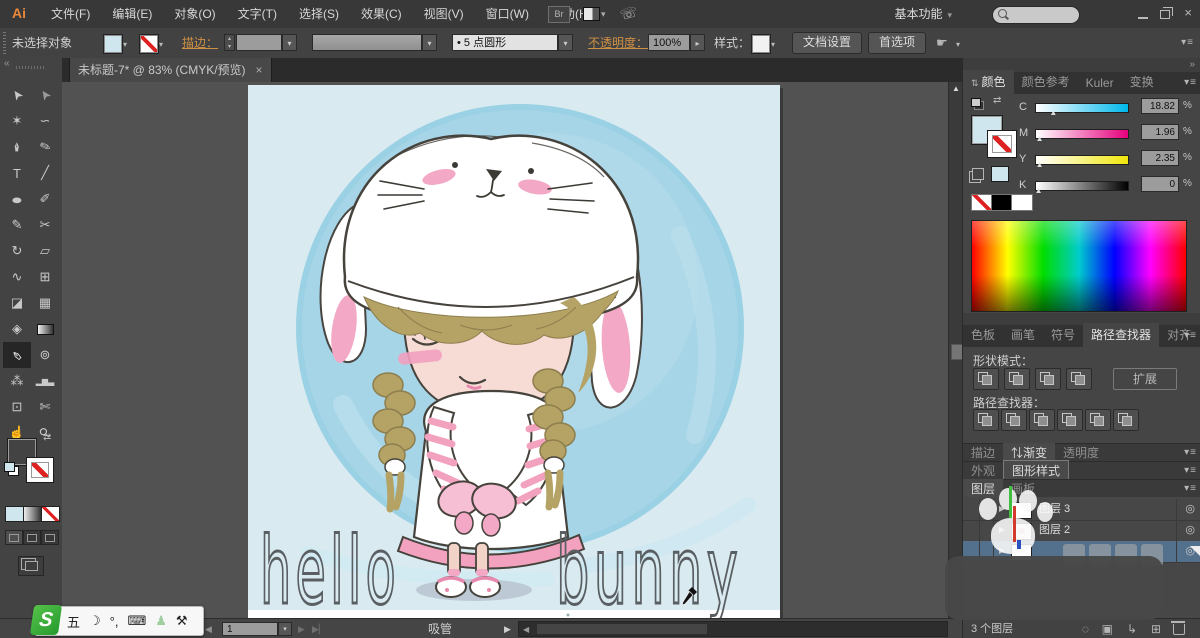 Image resolution: width=1200 pixels, height=638 pixels. I want to click on perspective-grid-tool: ▦, so click(45, 303).